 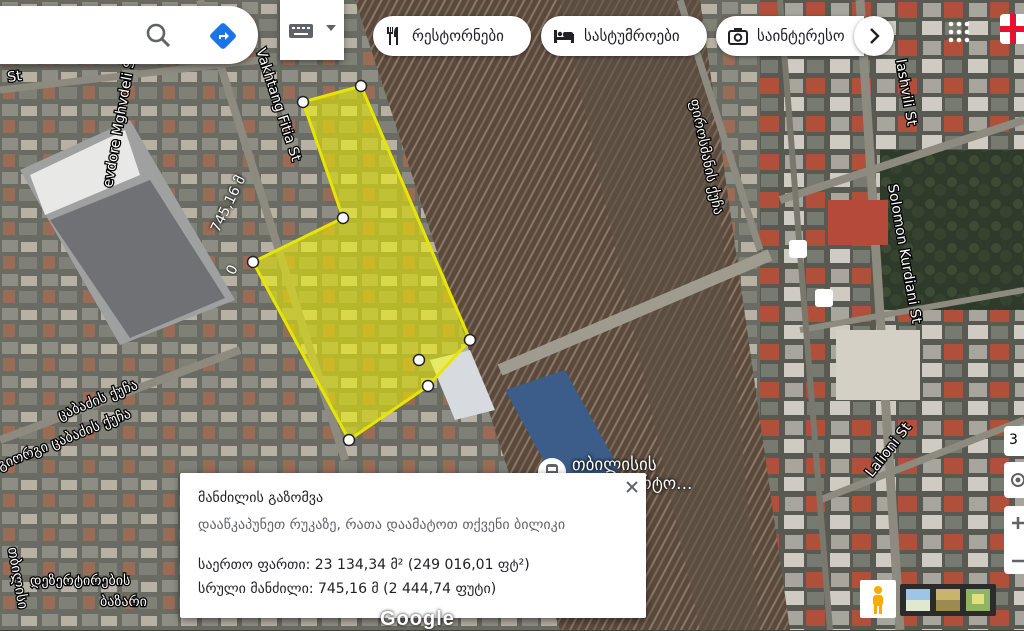 I want to click on chip-restaurants: რესტორნები, so click(x=452, y=36).